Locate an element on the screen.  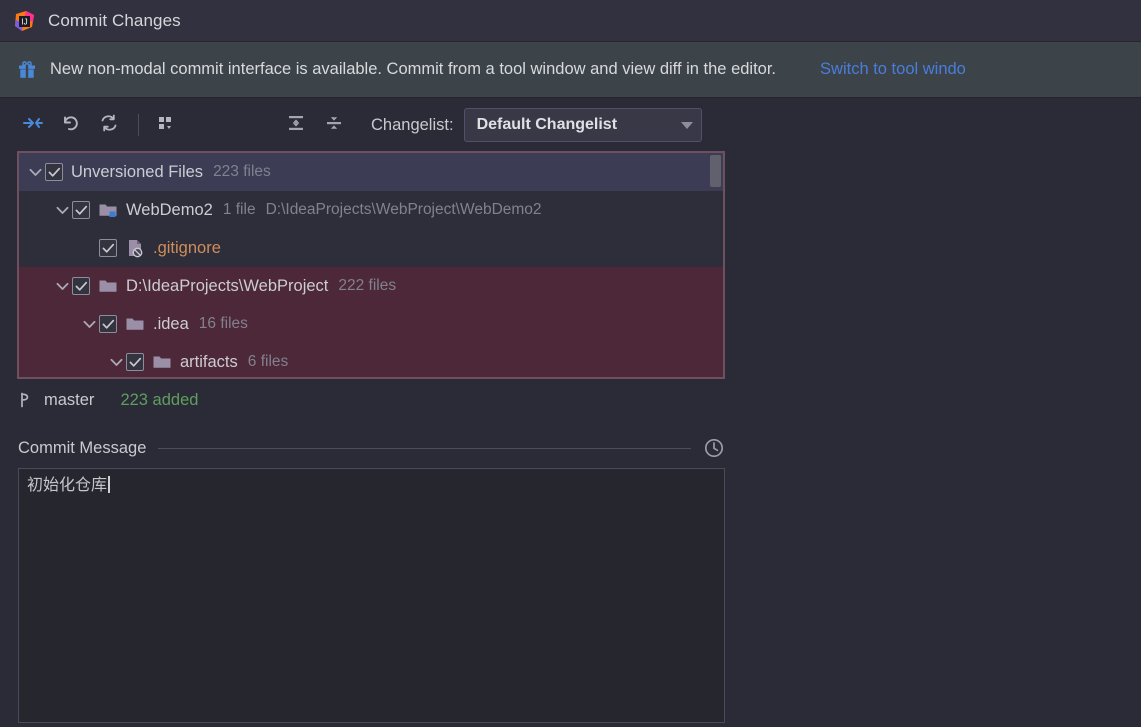
intellij-idea-logo-icon: IJ is located at coordinates (25, 21).